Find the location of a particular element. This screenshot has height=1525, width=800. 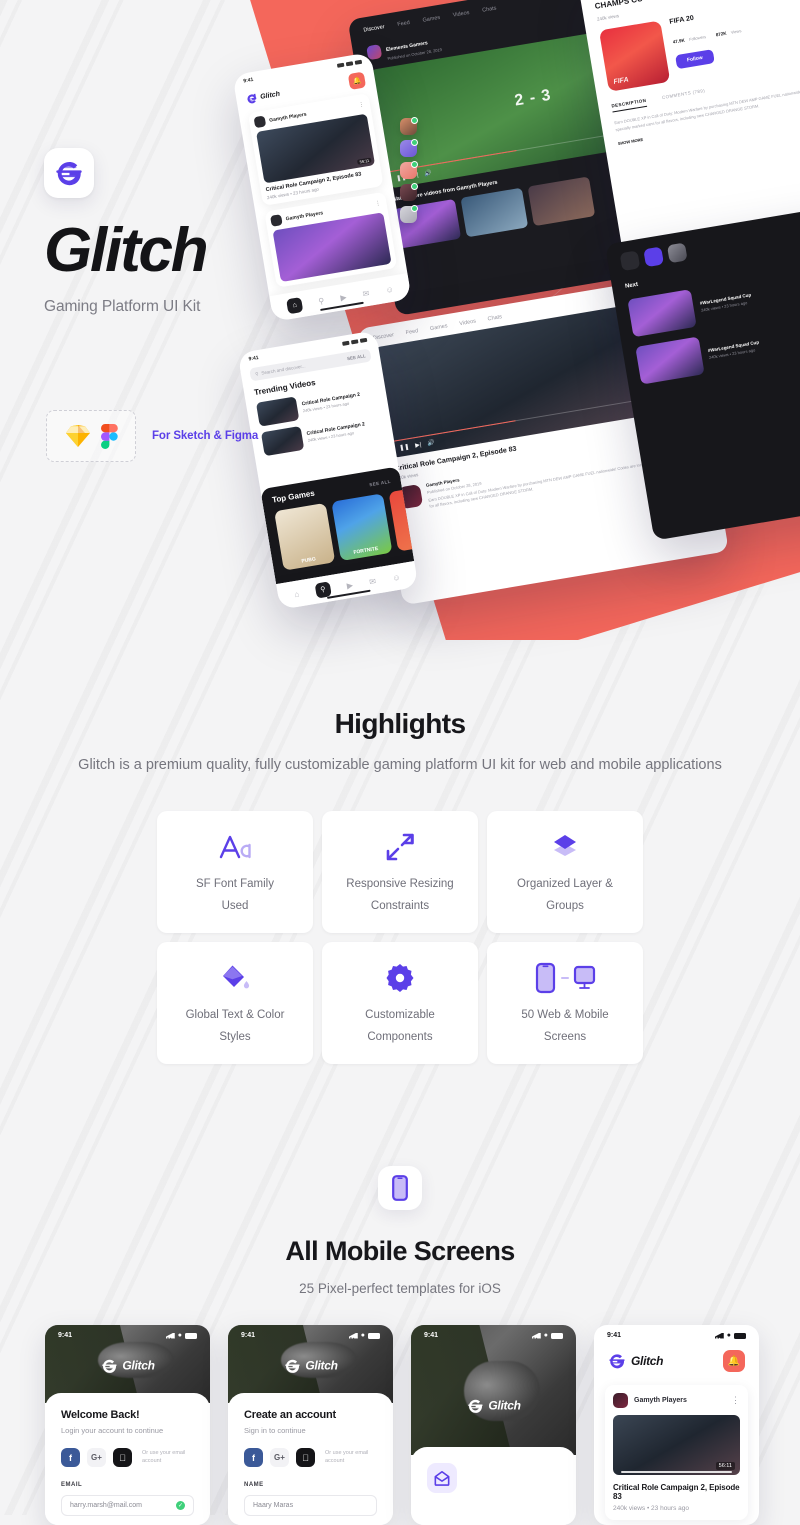

label-line-1: SF Font Family is located at coordinates (235, 884).